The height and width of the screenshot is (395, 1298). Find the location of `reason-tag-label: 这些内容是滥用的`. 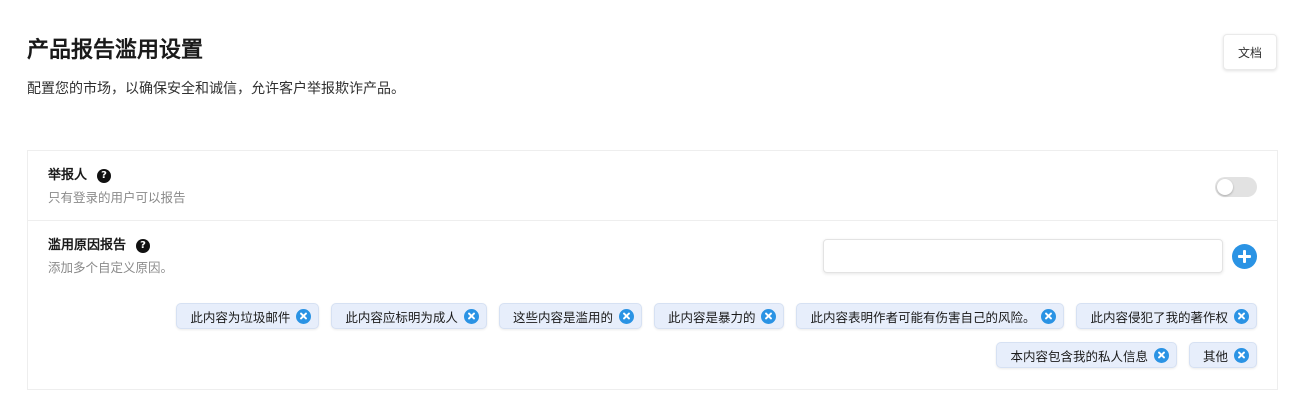

reason-tag-label: 这些内容是滥用的 is located at coordinates (562, 317).